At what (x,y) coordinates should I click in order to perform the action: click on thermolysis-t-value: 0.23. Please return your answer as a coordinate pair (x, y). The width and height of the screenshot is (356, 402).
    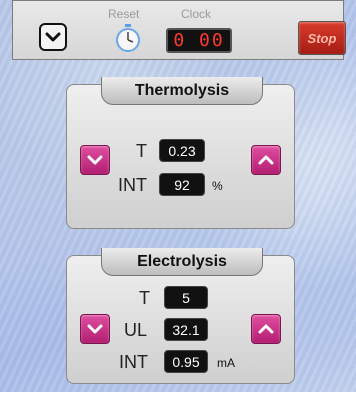
    Looking at the image, I should click on (182, 150).